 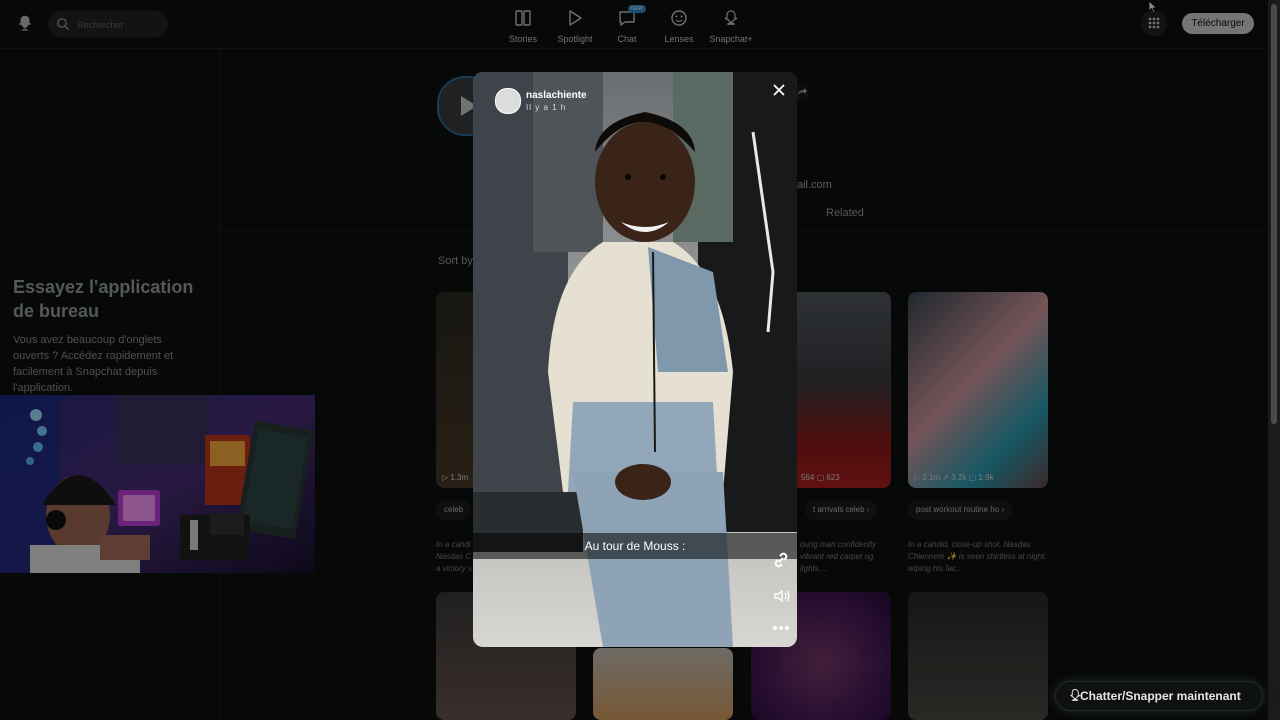 I want to click on close-icon, so click(x=779, y=90).